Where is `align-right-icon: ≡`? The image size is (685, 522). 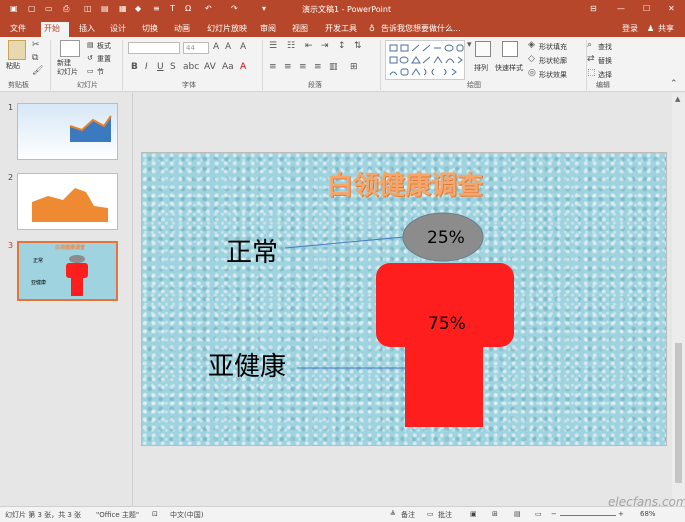 align-right-icon: ≡ is located at coordinates (303, 67).